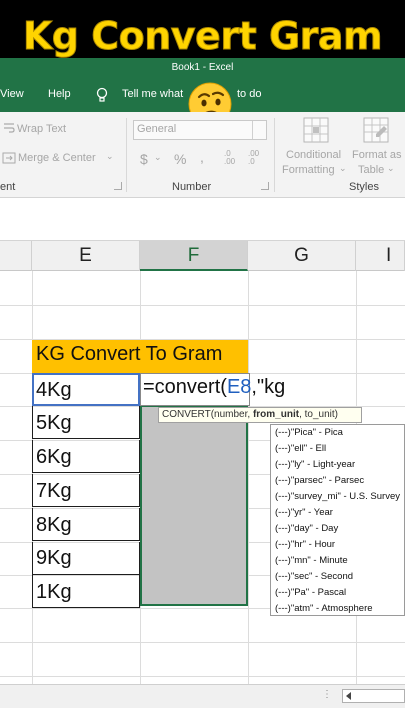  What do you see at coordinates (233, 158) in the screenshot?
I see `increase-decimal-button: .0 .00` at bounding box center [233, 158].